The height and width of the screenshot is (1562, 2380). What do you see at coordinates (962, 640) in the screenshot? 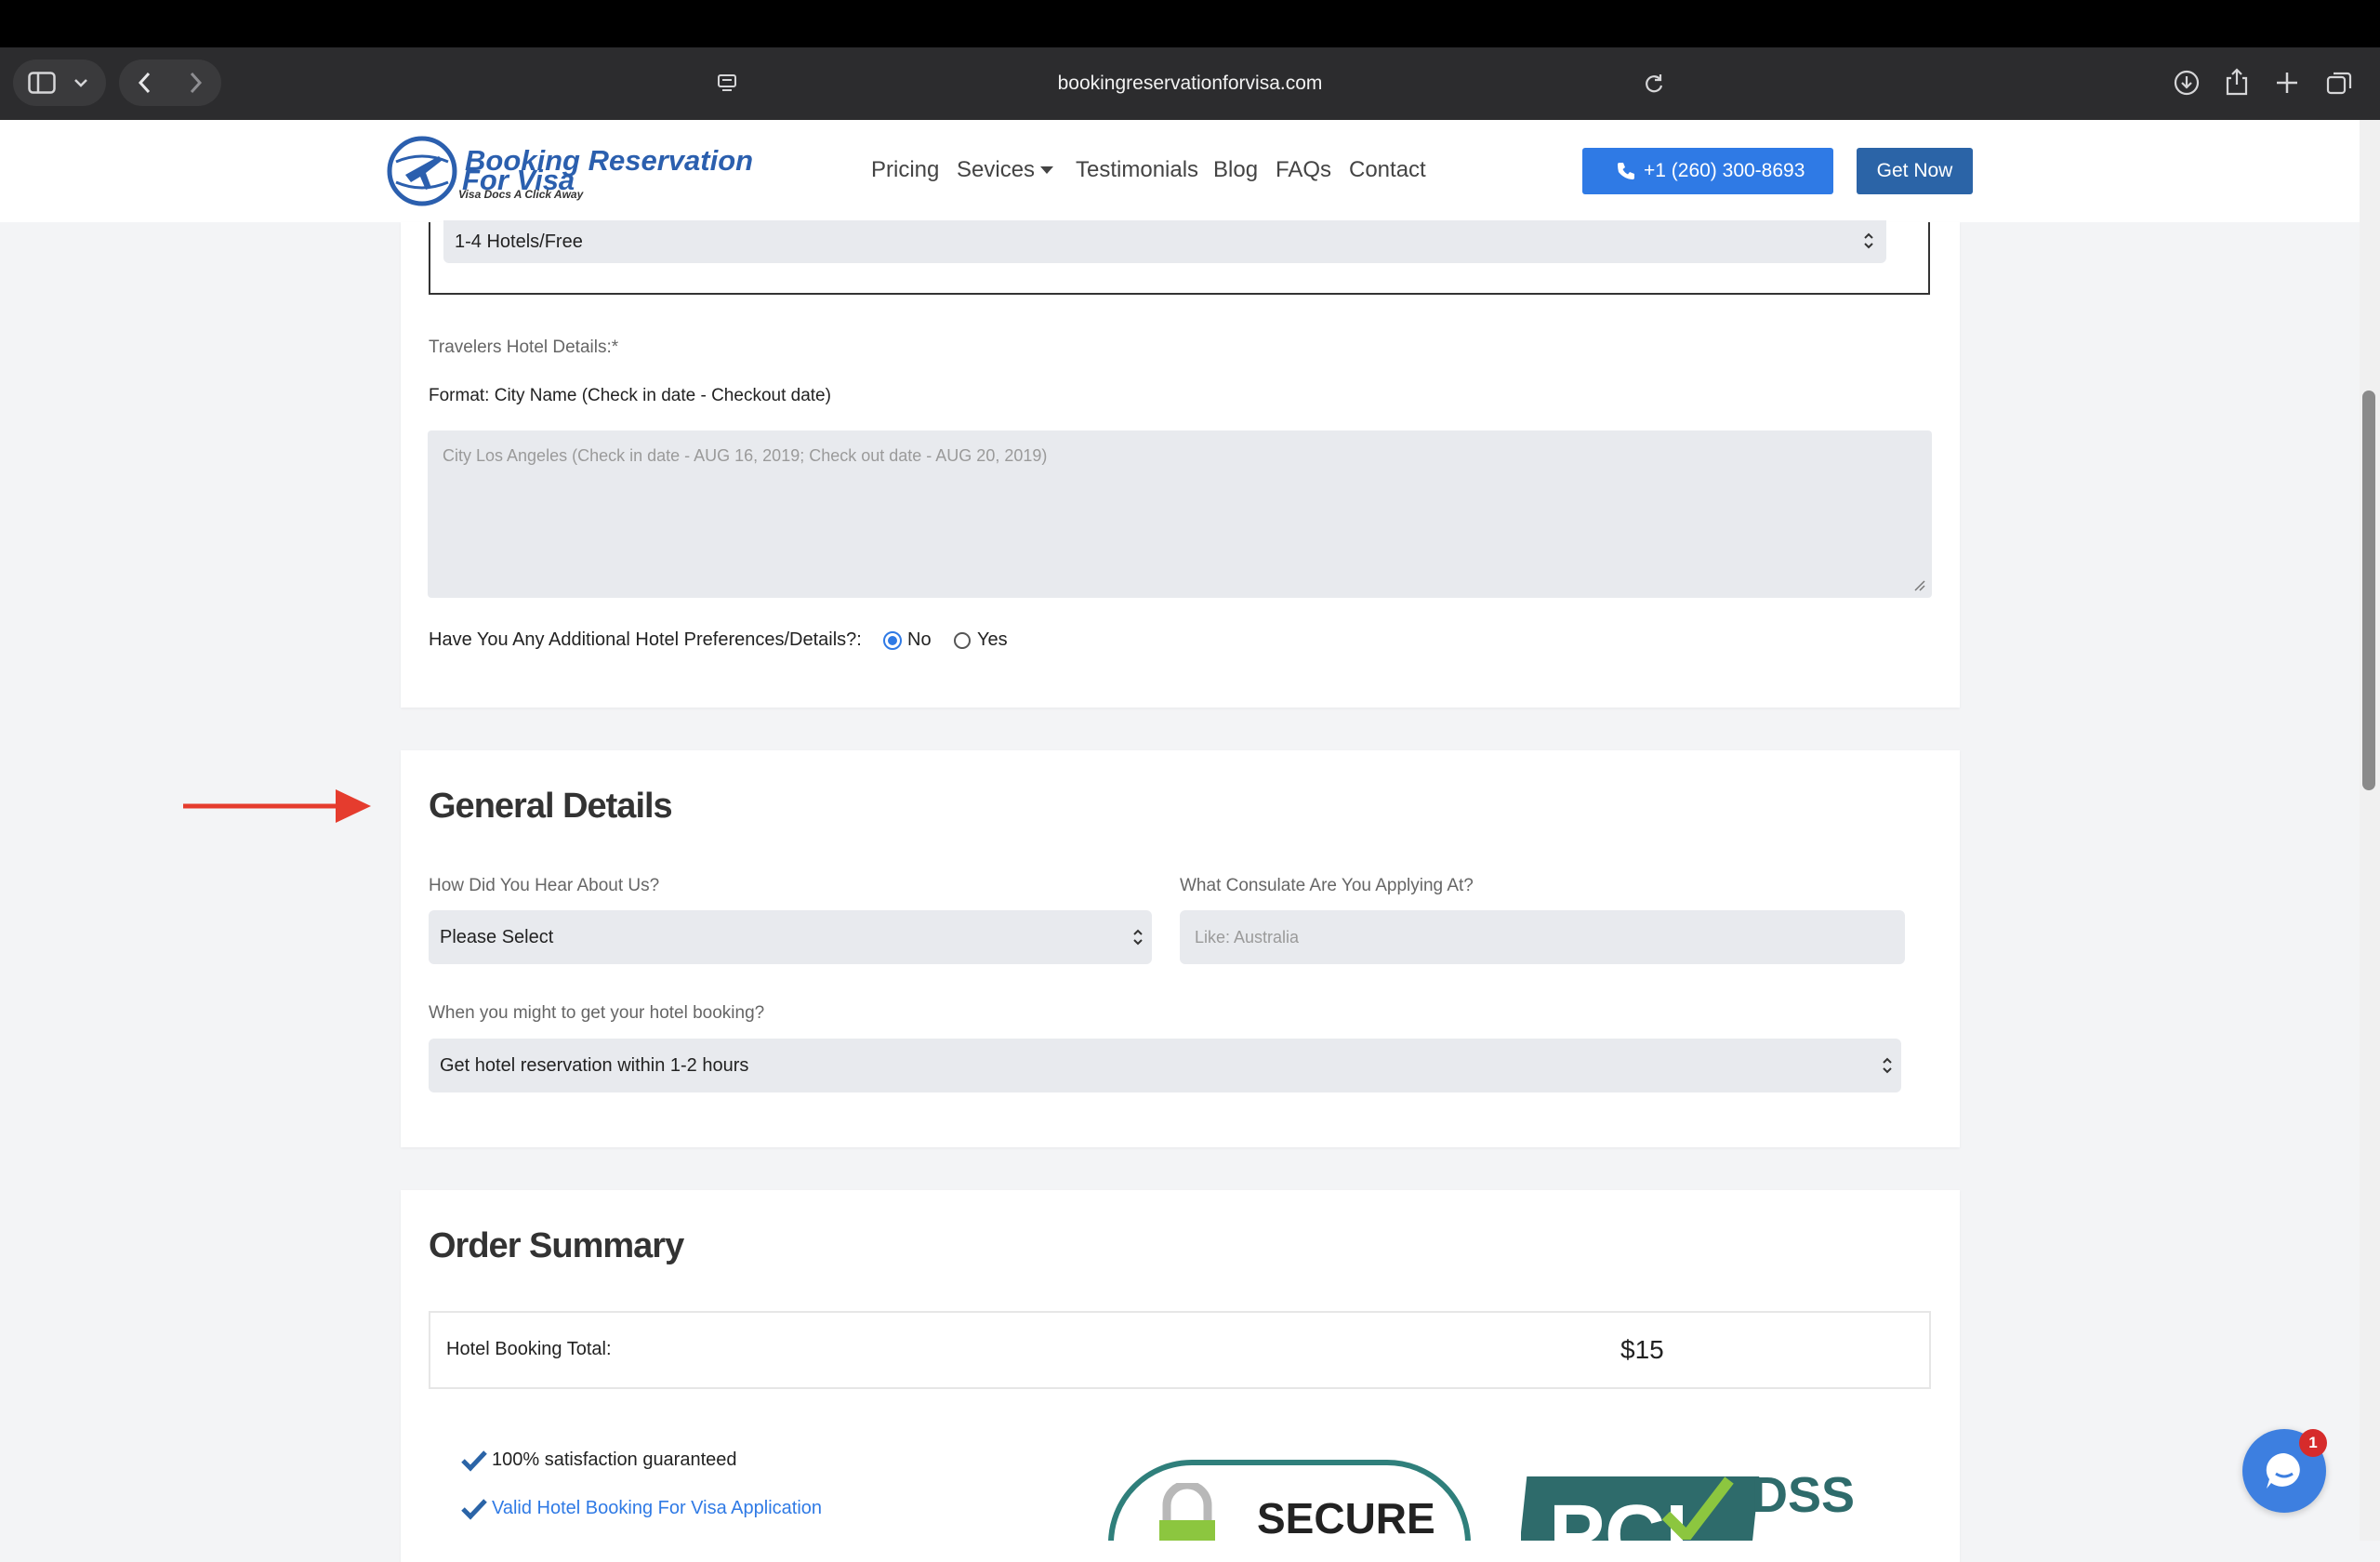
I see `radio-yes` at bounding box center [962, 640].